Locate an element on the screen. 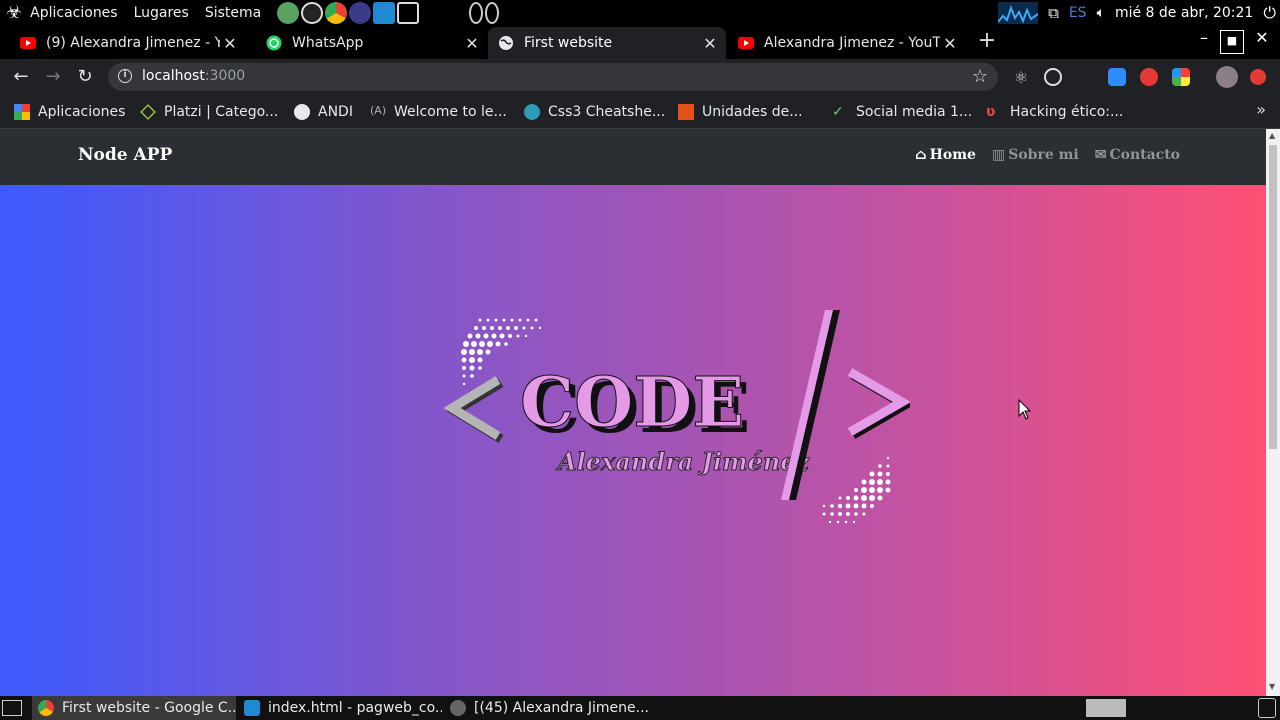 This screenshot has height=720, width=1280. volume-icon: 🔈︎ is located at coordinates (1101, 13).